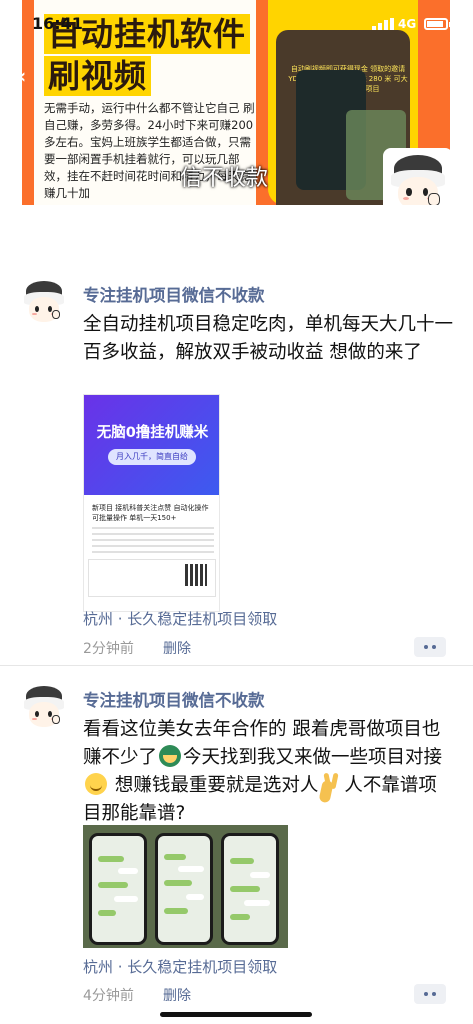  What do you see at coordinates (152, 578) in the screenshot?
I see `poster-qr-box` at bounding box center [152, 578].